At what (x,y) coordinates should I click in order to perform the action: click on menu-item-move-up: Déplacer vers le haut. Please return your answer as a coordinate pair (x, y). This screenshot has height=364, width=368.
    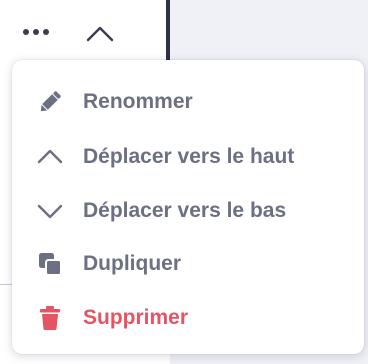
    Looking at the image, I should click on (188, 157).